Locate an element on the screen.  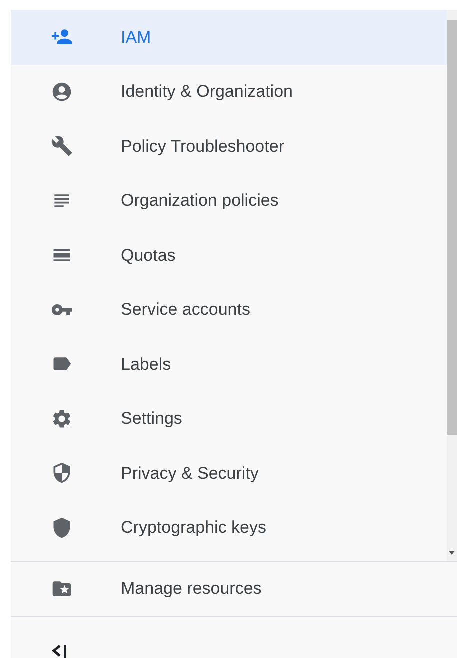
nav-item: Cryptographic keys is located at coordinates (229, 527).